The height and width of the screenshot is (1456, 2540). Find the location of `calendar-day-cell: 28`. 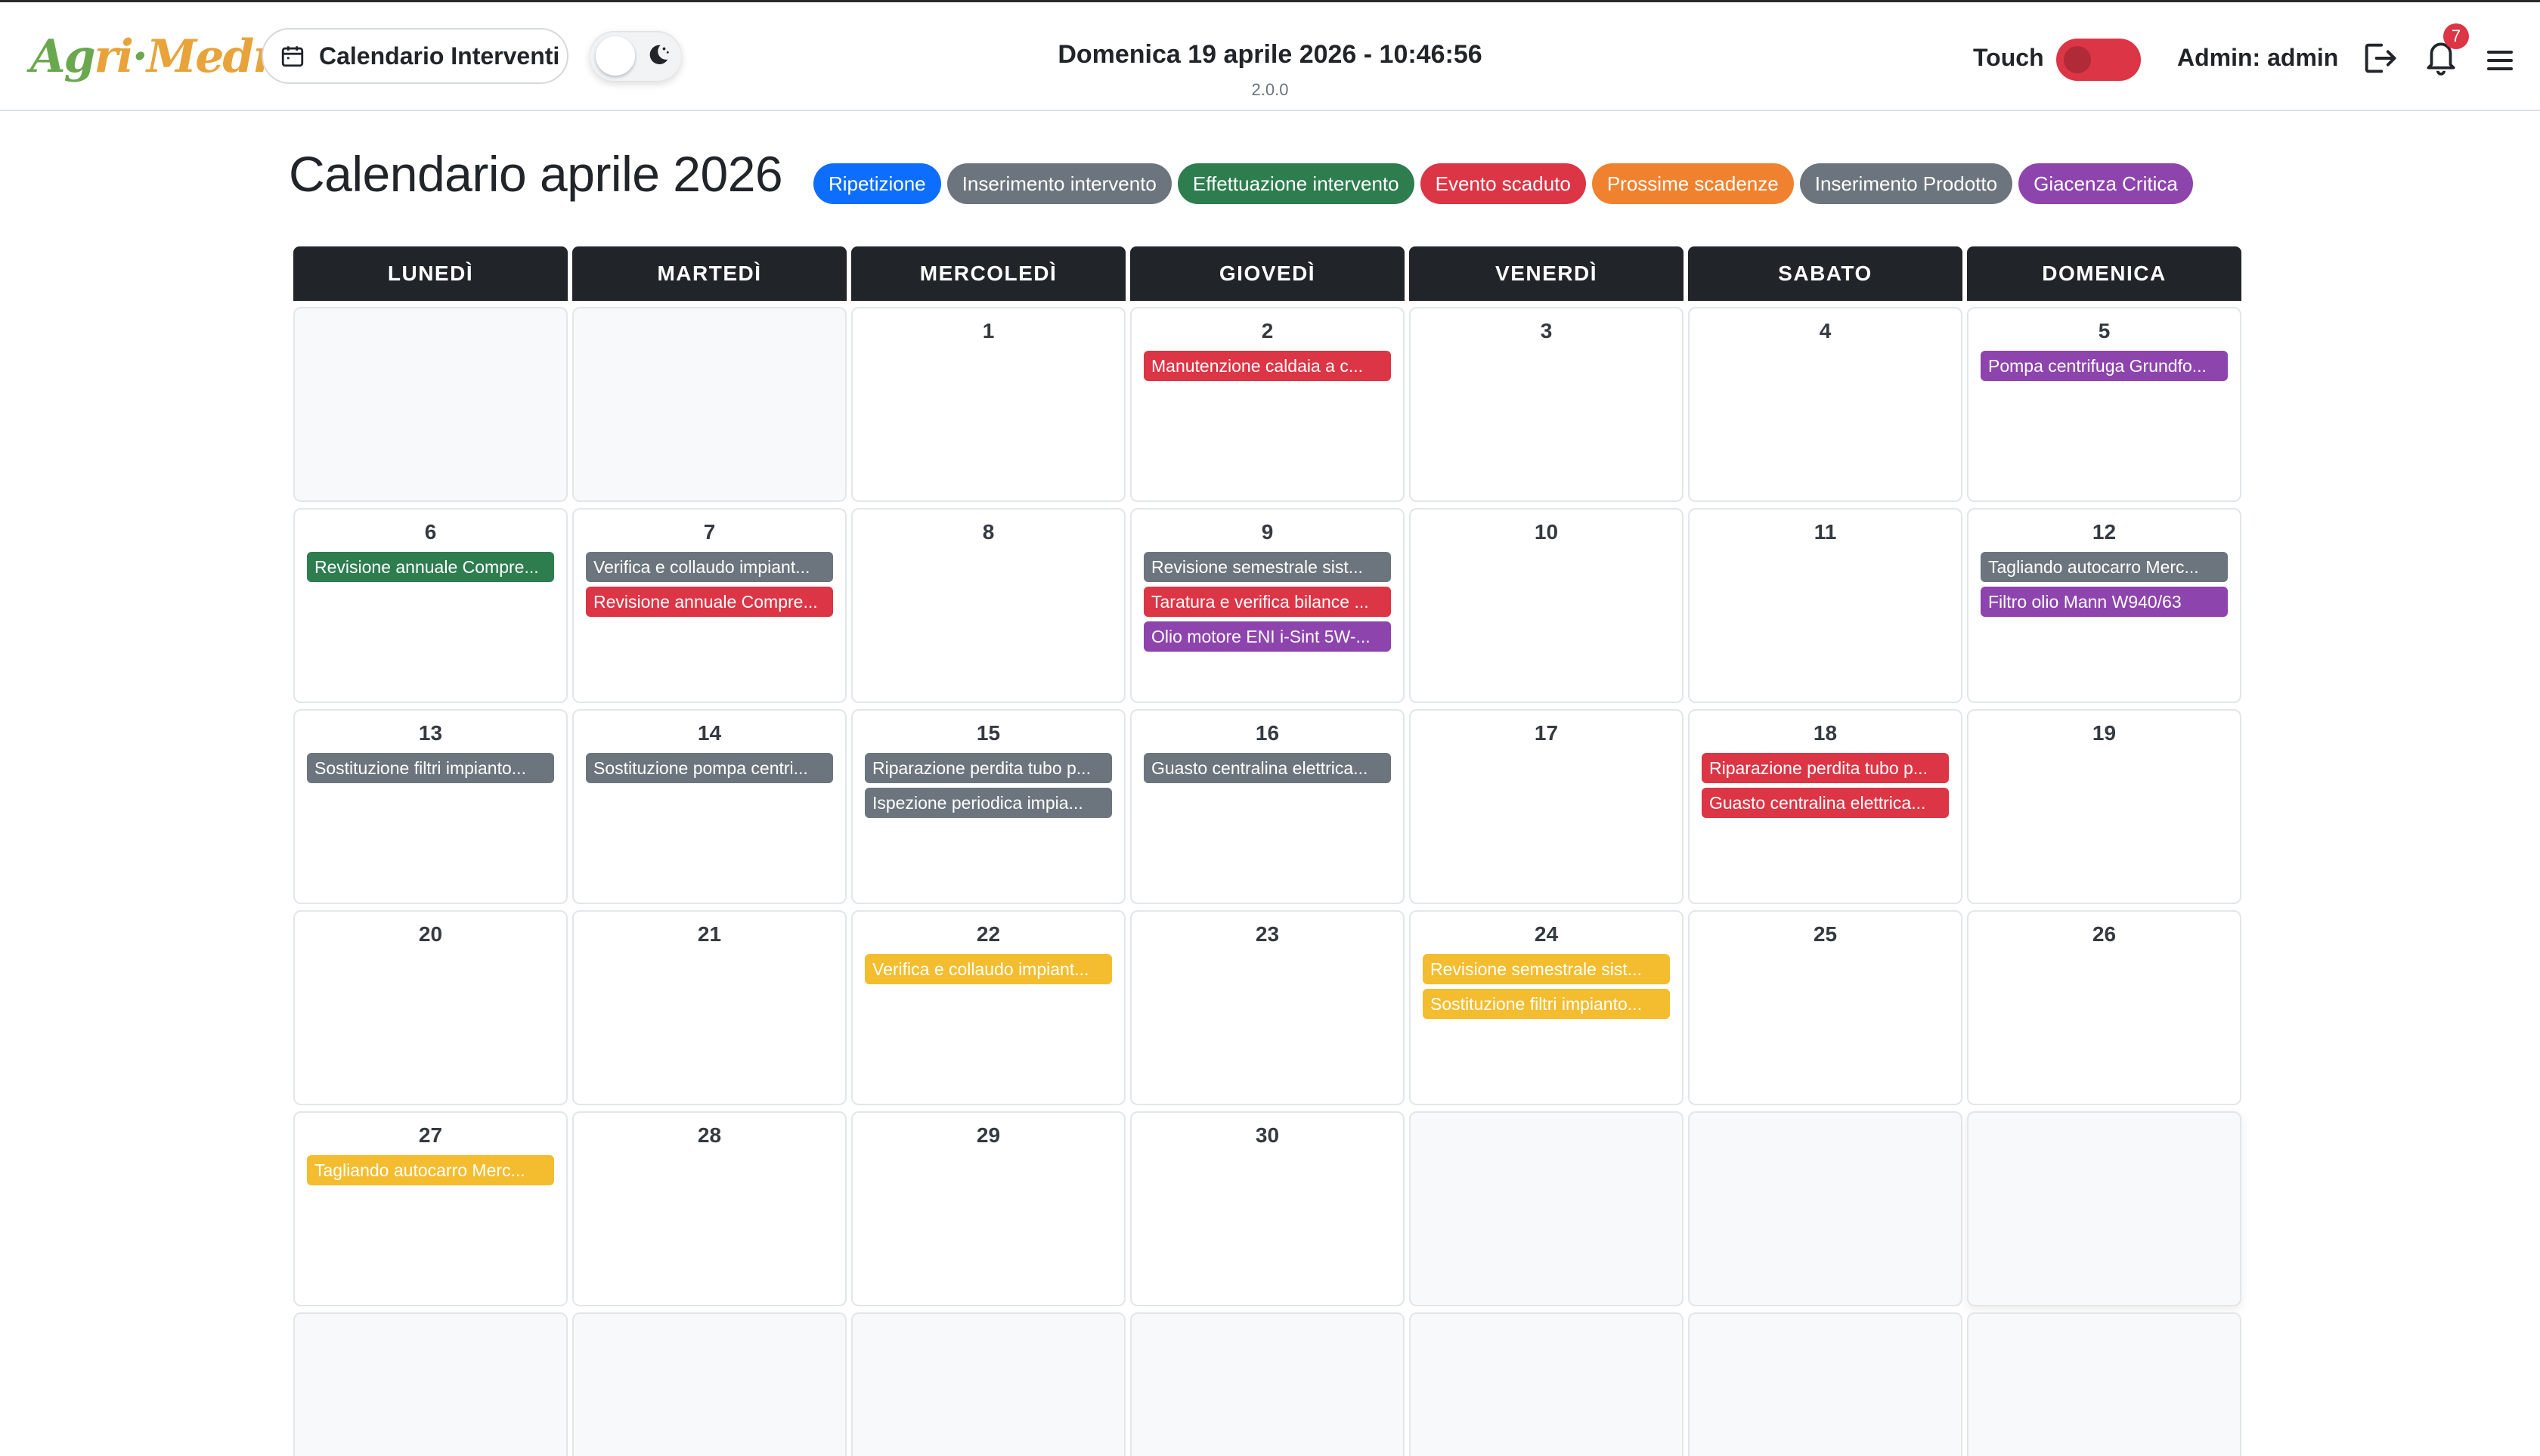

calendar-day-cell: 28 is located at coordinates (710, 1208).